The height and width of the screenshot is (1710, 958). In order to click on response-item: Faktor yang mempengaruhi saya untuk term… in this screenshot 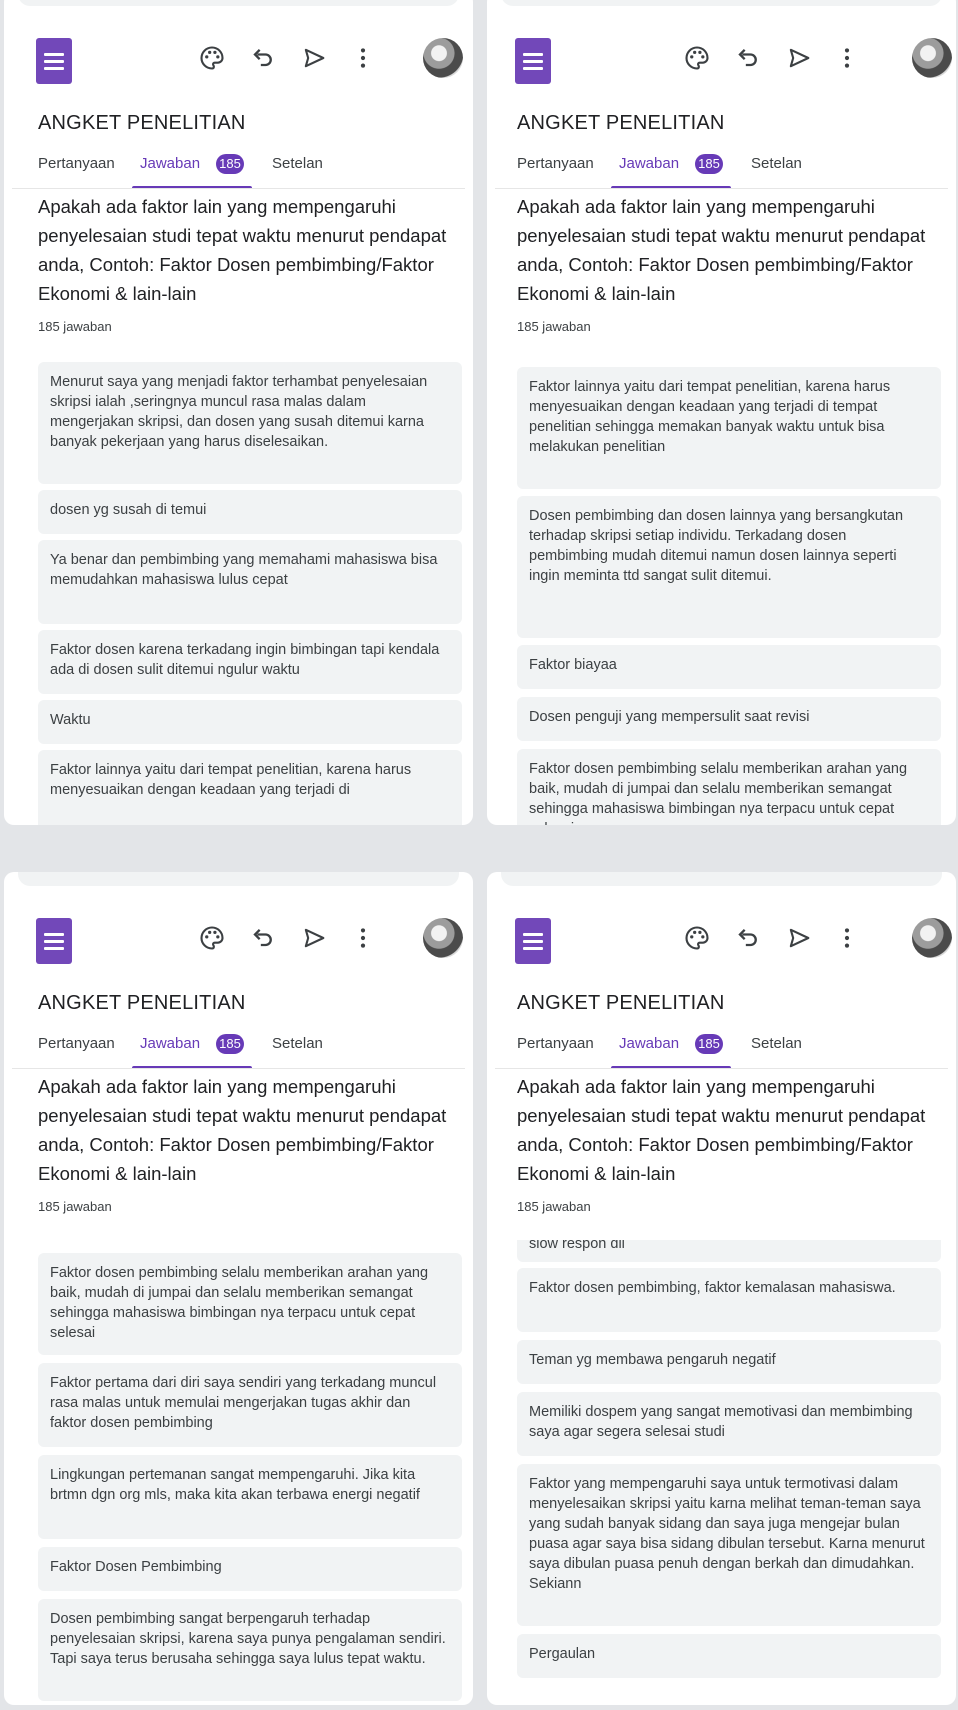, I will do `click(729, 1545)`.